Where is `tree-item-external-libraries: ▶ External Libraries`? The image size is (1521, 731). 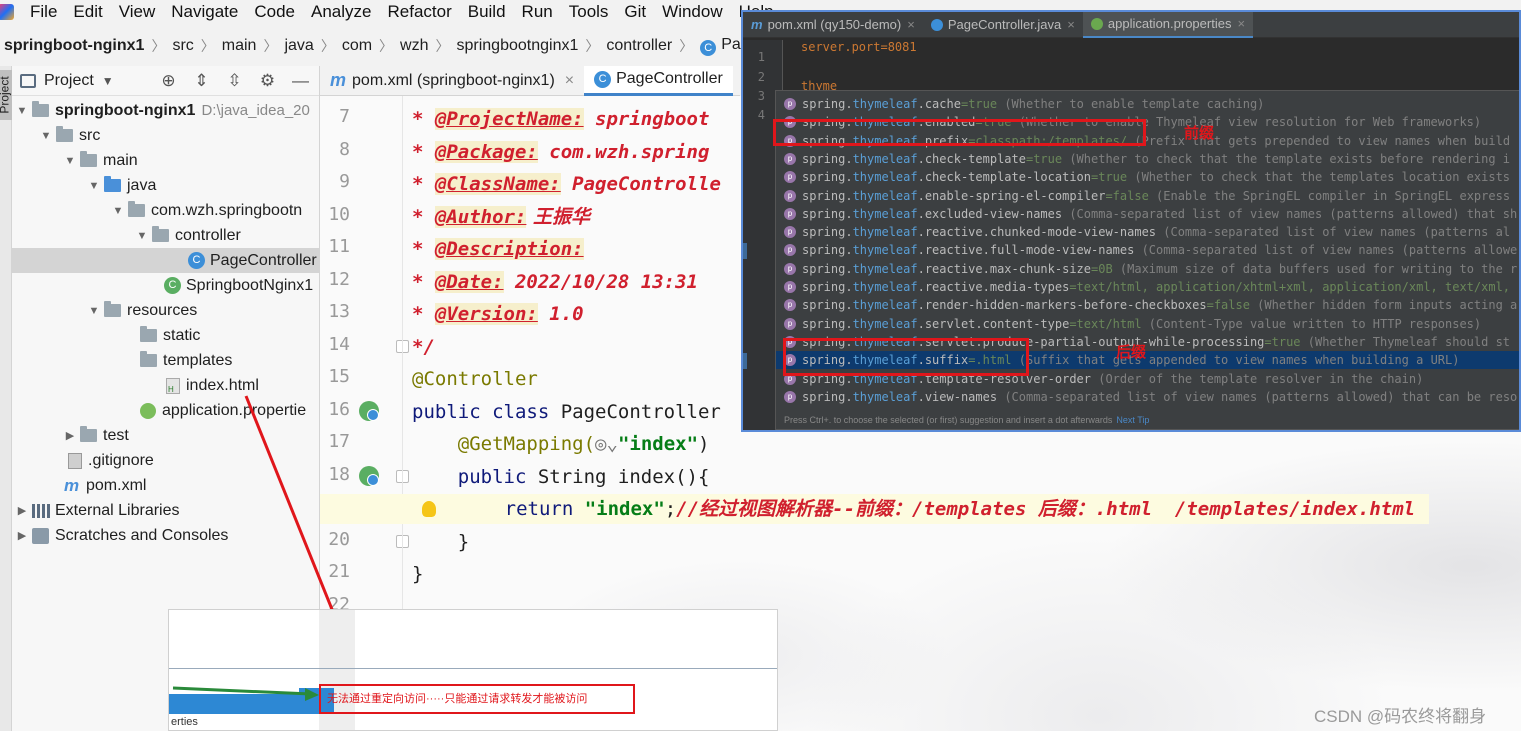
tree-item-external-libraries: ▶ External Libraries is located at coordinates (166, 510).